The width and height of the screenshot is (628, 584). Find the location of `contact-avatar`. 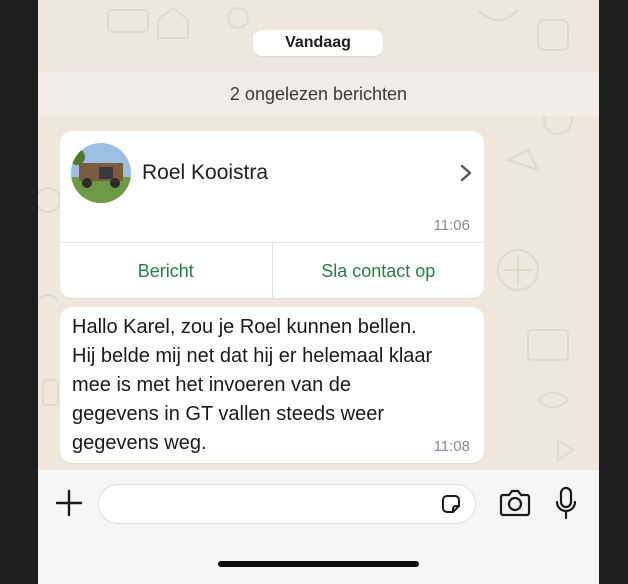

contact-avatar is located at coordinates (101, 173).